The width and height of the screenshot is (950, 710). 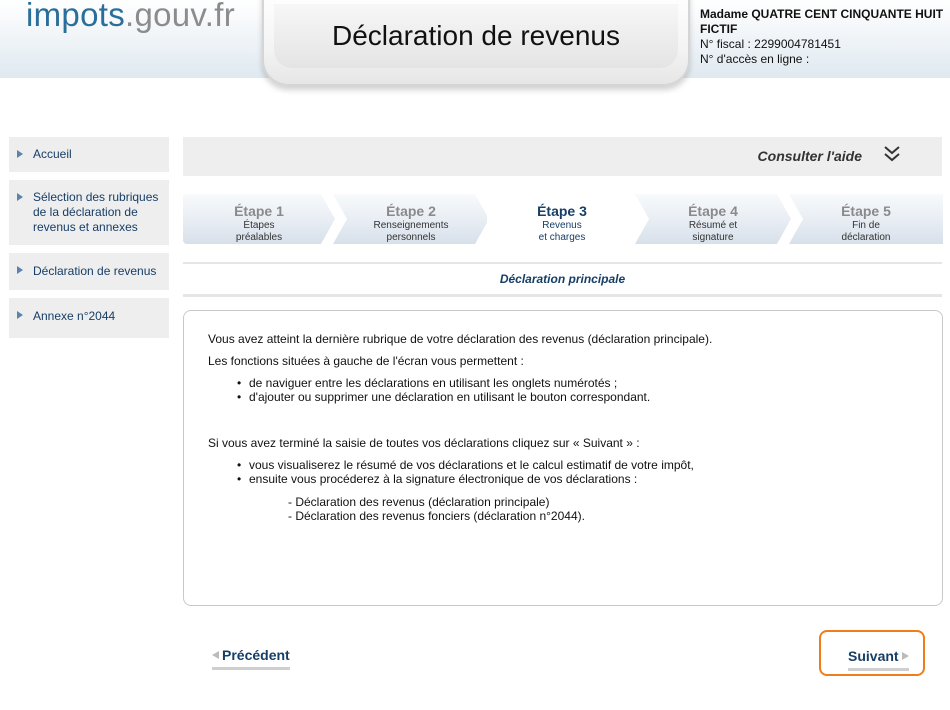 I want to click on step-number: Étape 2, so click(x=411, y=211).